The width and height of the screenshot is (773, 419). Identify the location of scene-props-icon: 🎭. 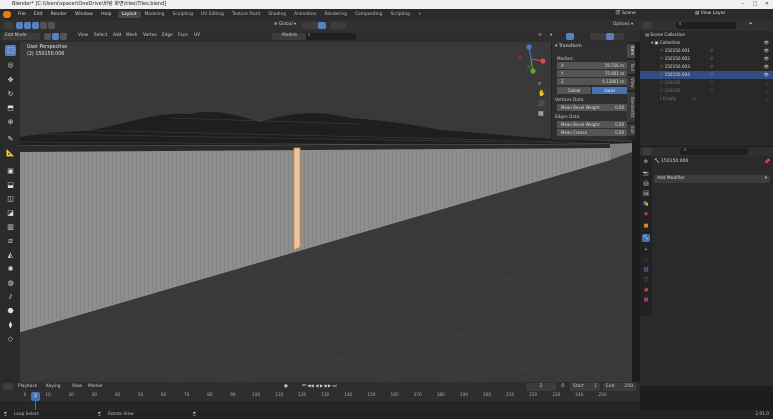
(646, 204).